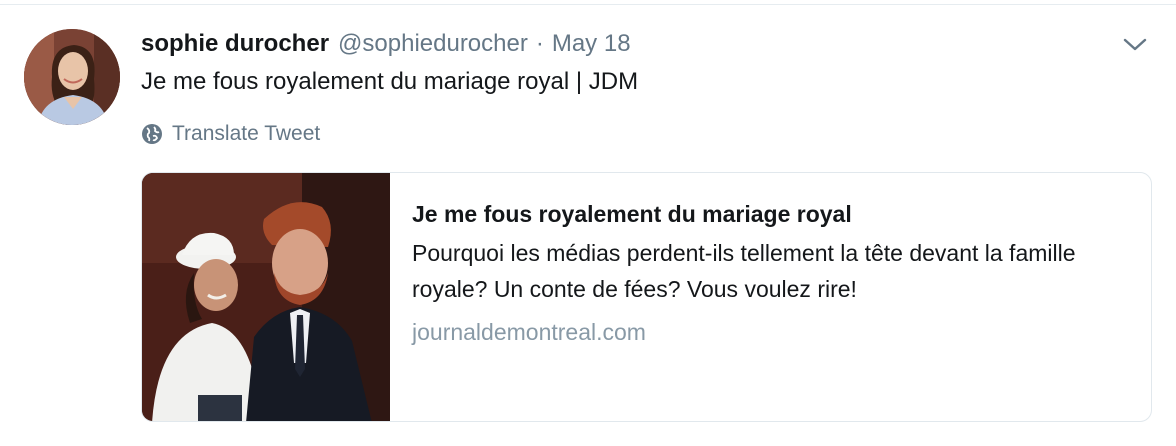 The height and width of the screenshot is (446, 1176). I want to click on card-domain: journaldemontreal.com, so click(529, 332).